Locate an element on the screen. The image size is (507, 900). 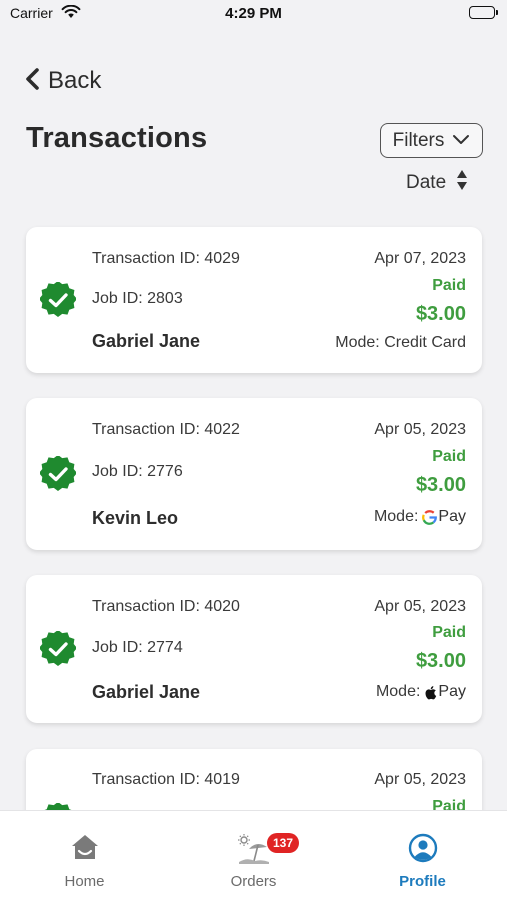
tab-orders: 137 Orders is located at coordinates (253, 855).